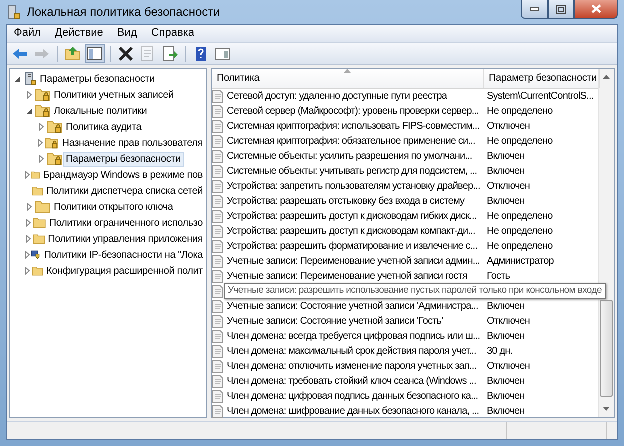 The height and width of the screenshot is (446, 624). What do you see at coordinates (223, 54) in the screenshot?
I see `console-view-icon` at bounding box center [223, 54].